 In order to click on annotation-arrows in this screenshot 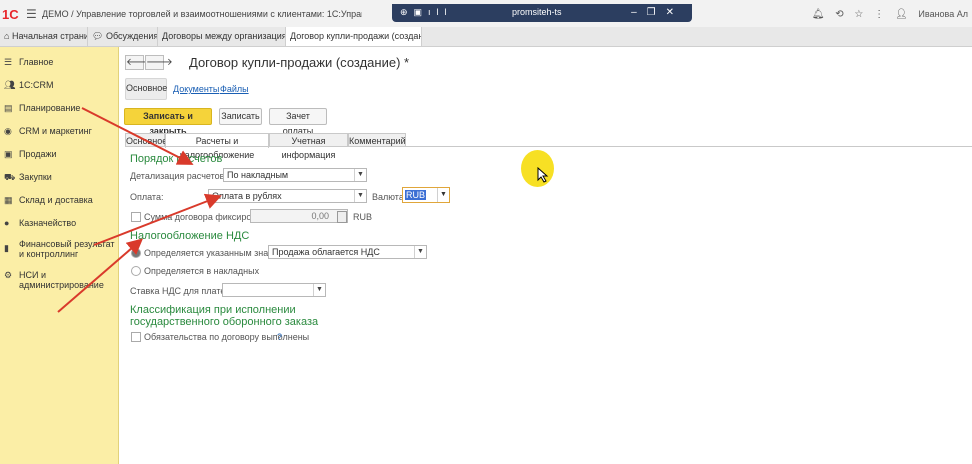, I will do `click(139, 210)`.